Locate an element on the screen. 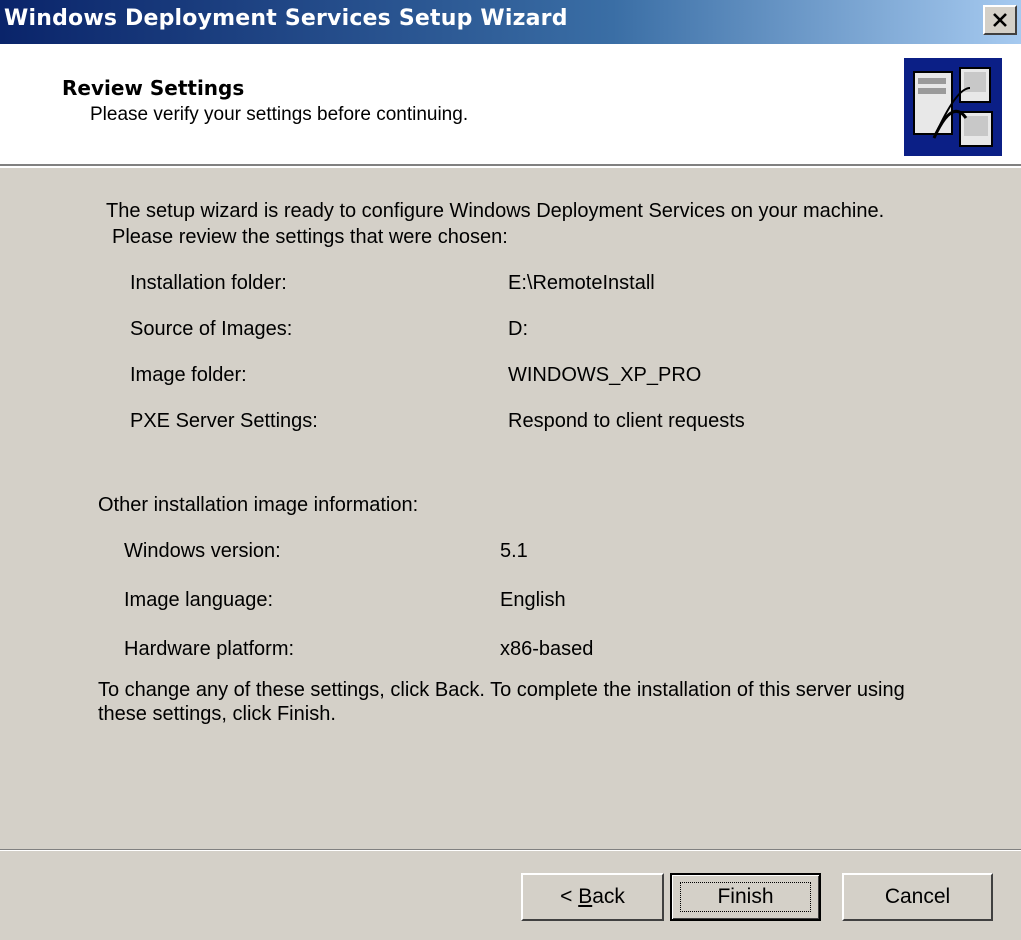 Image resolution: width=1021 pixels, height=940 pixels. other-info-heading: Other installation image information: is located at coordinates (258, 505).